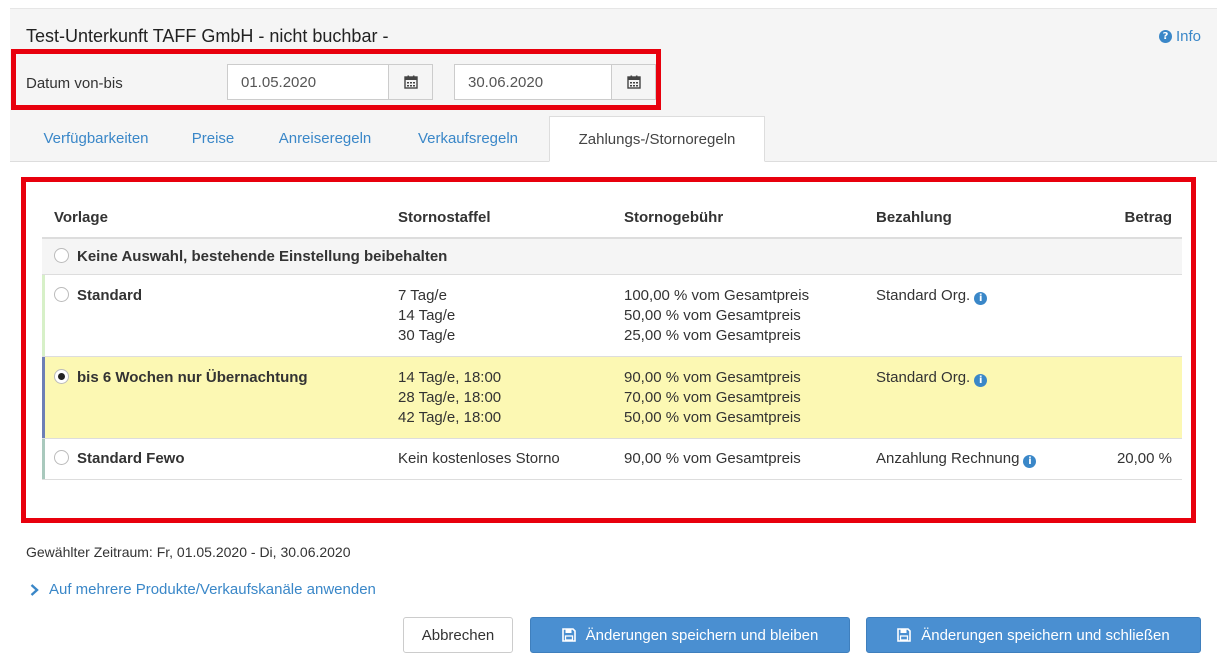 The height and width of the screenshot is (667, 1217). I want to click on bezahlung-label: Anzahlung Rechnung, so click(948, 458).